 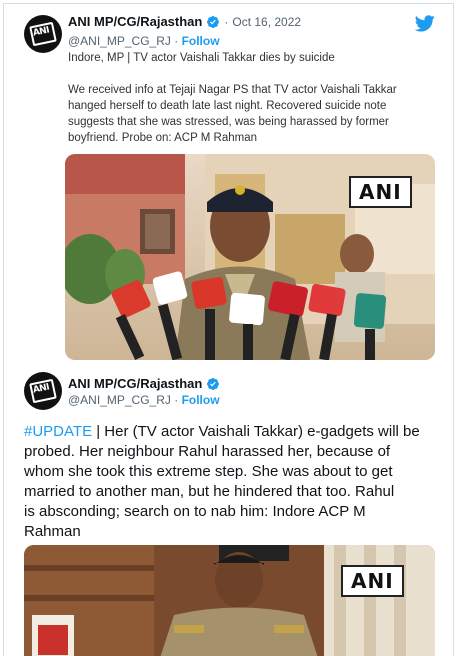 I want to click on author-row: ANI MP/CG/Rajasthan · Oct 16, 2022, so click(x=184, y=21).